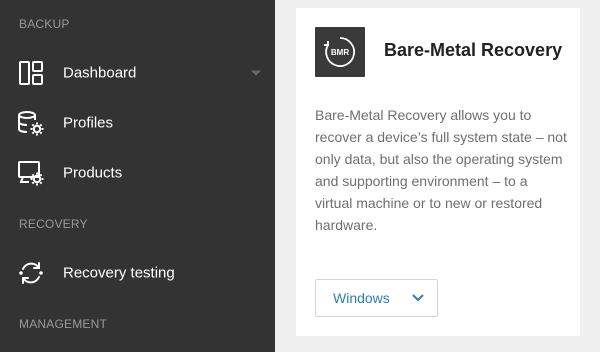 The height and width of the screenshot is (352, 600). I want to click on section-title-backup: BACKUP, so click(44, 24).